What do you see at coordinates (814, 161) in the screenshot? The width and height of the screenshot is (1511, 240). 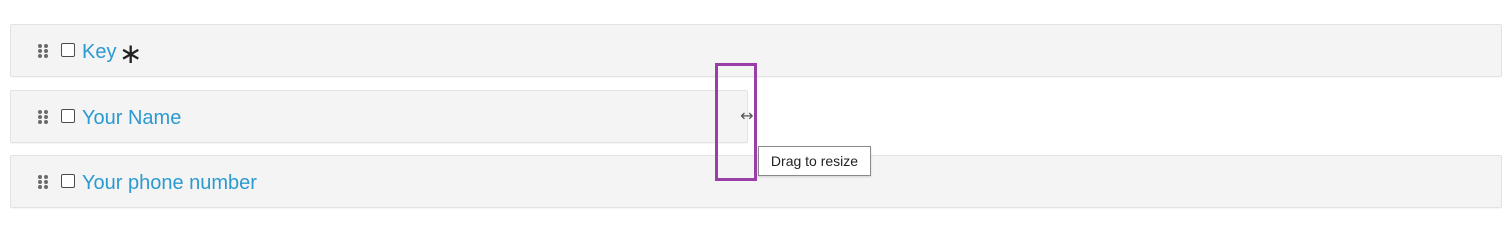 I see `resize-tooltip: Drag to resize` at bounding box center [814, 161].